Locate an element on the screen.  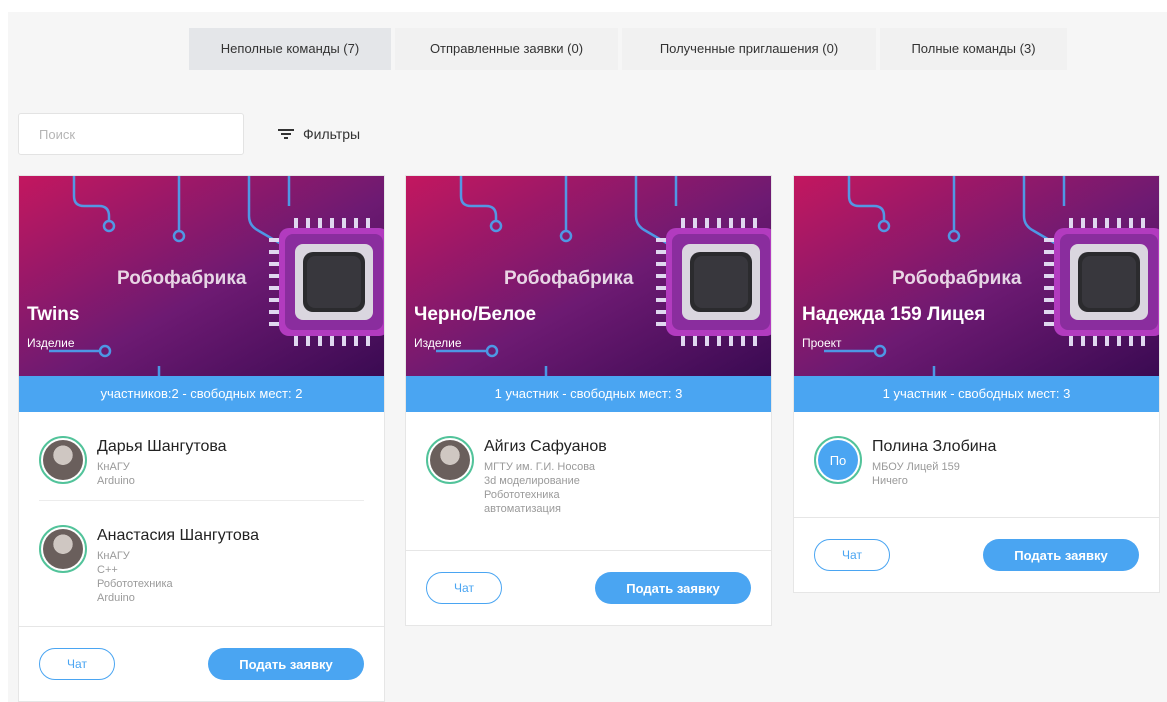
team-name: Черно/Белое is located at coordinates (475, 314).